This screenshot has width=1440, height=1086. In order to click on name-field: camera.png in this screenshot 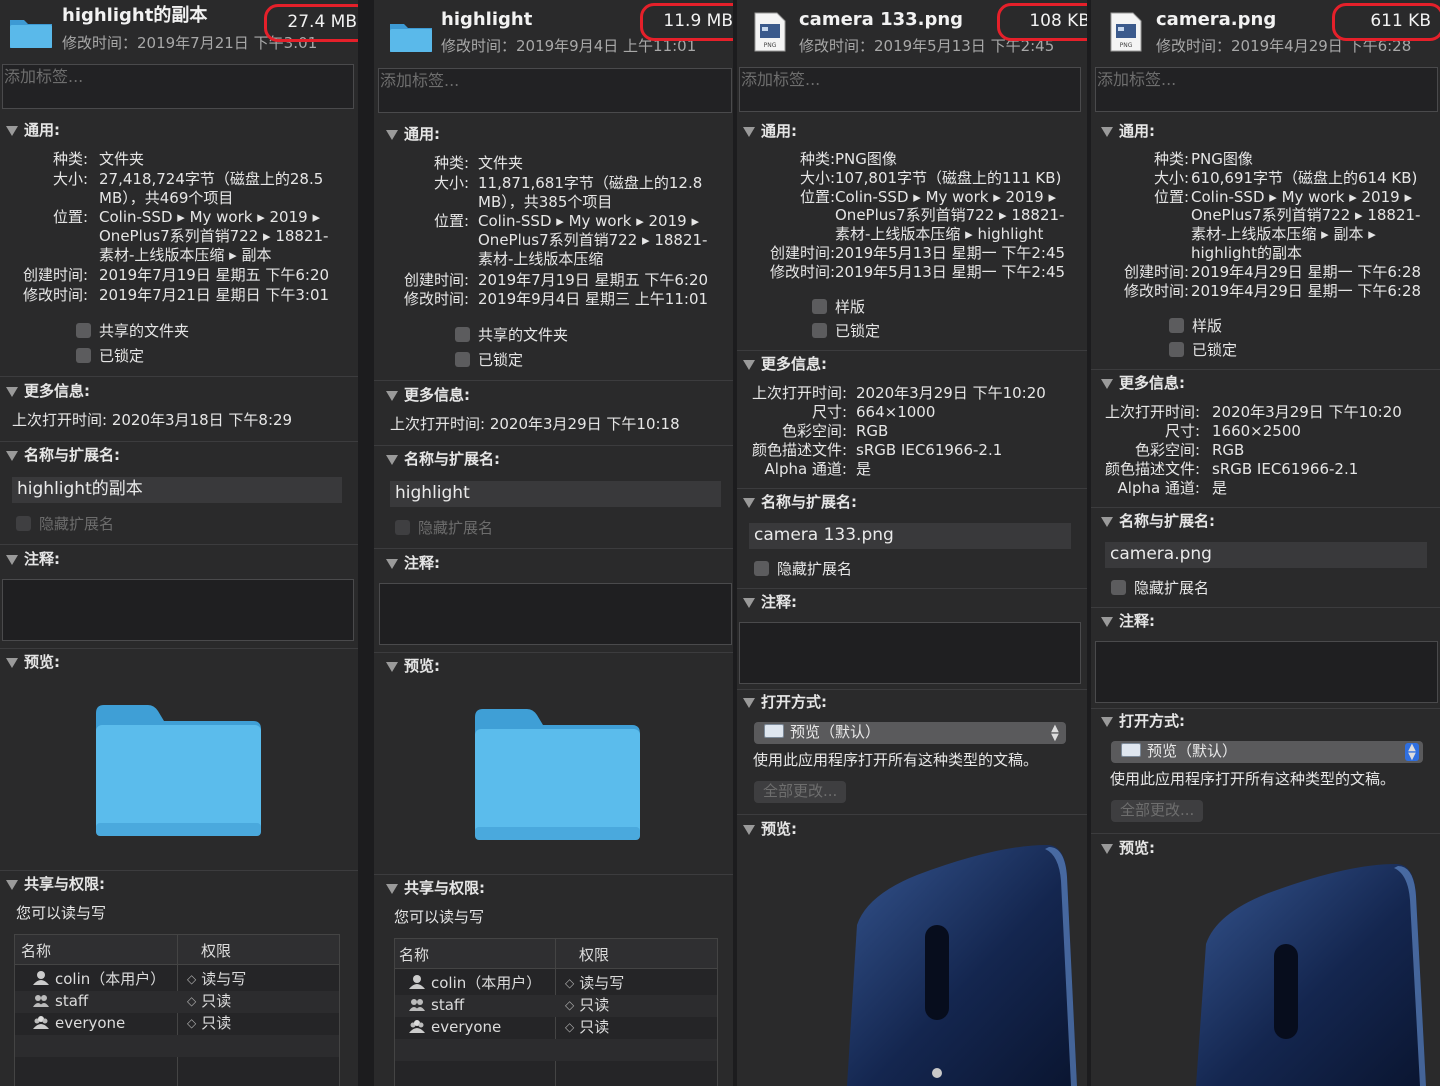, I will do `click(1266, 555)`.